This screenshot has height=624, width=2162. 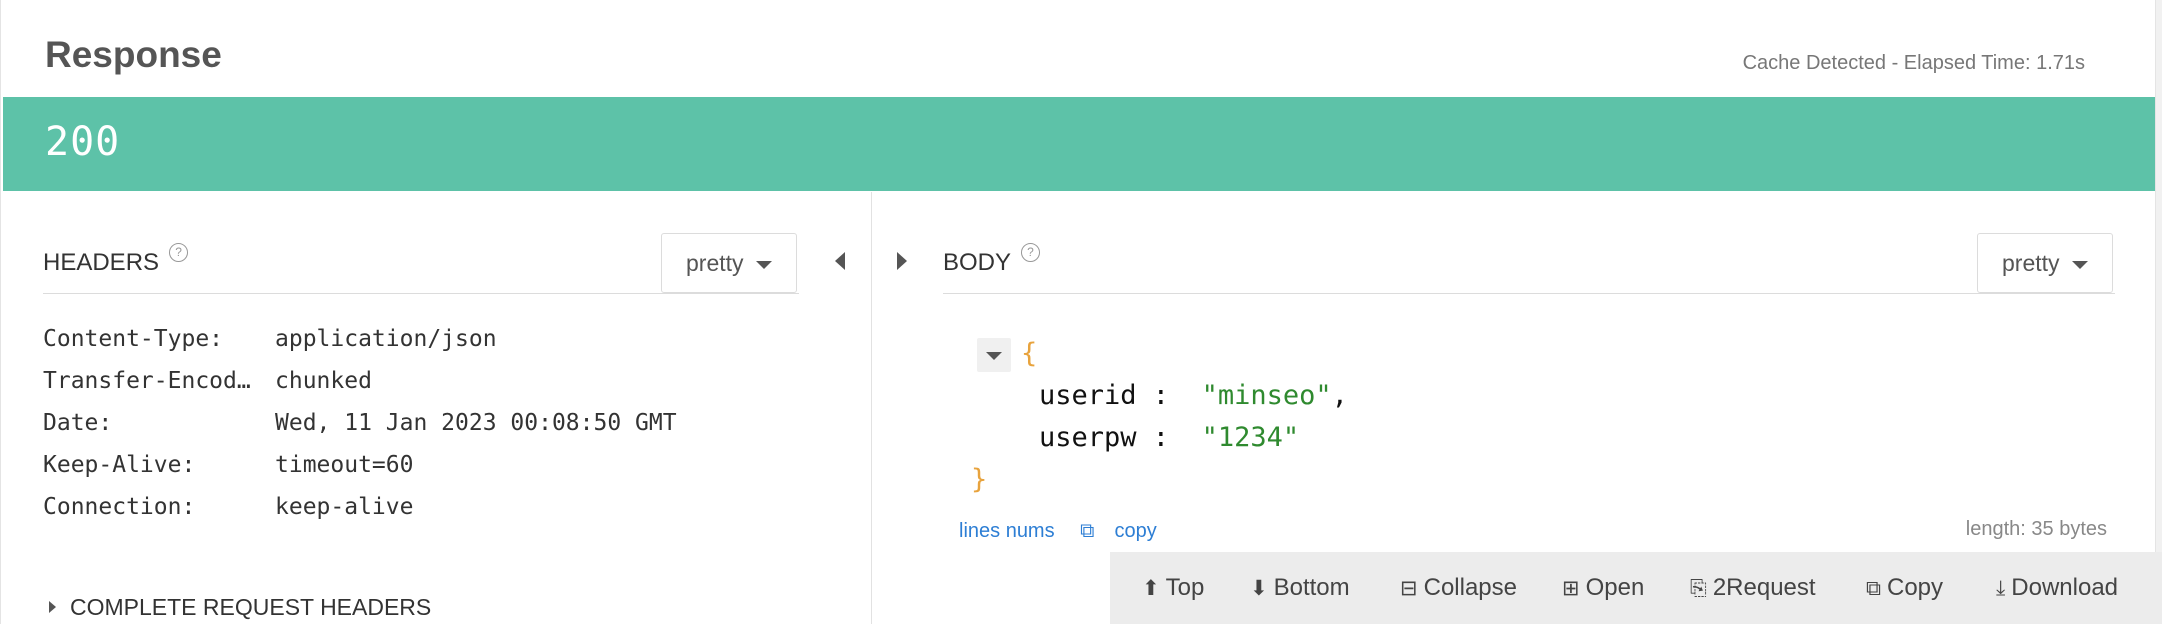 What do you see at coordinates (1409, 588) in the screenshot?
I see `minus-square-icon: ⊟` at bounding box center [1409, 588].